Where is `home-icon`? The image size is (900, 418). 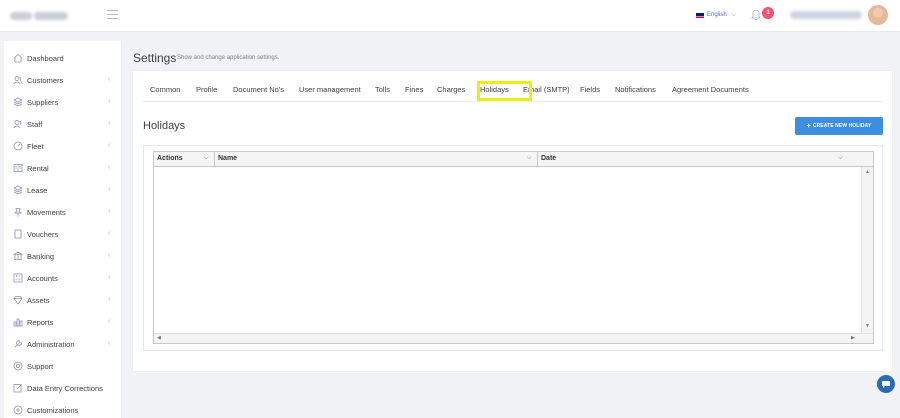 home-icon is located at coordinates (18, 58).